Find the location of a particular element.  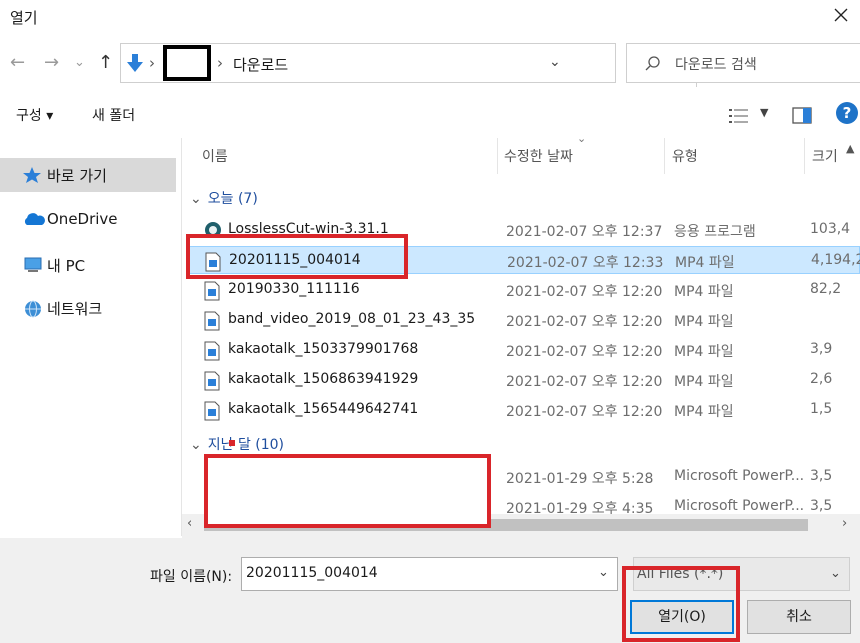

column-header-size: 크기 is located at coordinates (825, 156).